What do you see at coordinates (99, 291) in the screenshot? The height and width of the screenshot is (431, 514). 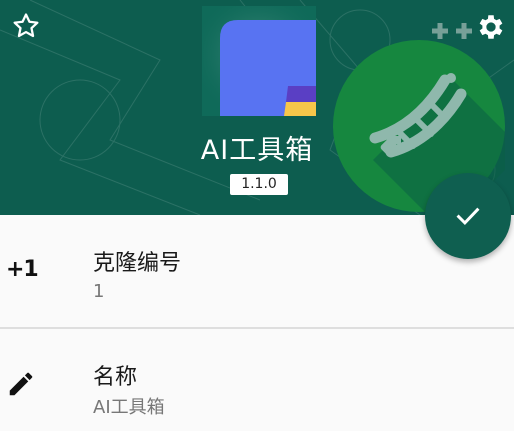 I see `clone-number-value: 1` at bounding box center [99, 291].